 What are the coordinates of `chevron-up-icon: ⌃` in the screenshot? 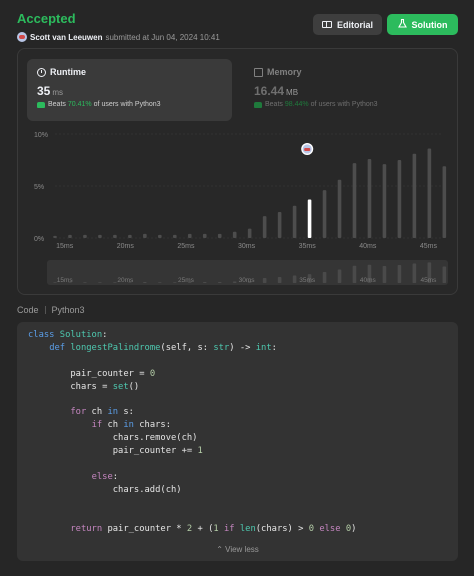 It's located at (221, 549).